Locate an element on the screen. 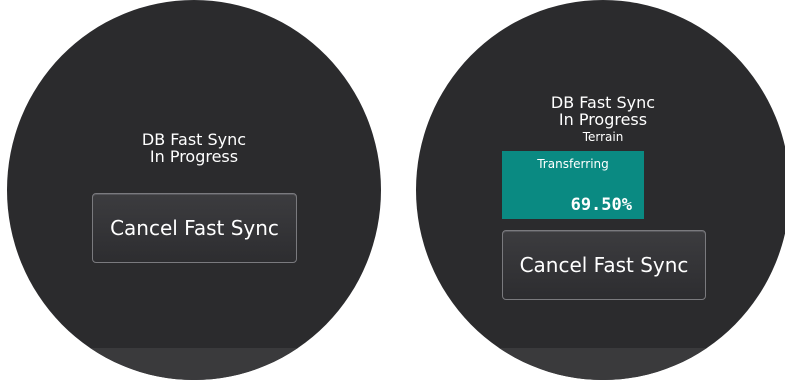 Image resolution: width=785 pixels, height=380 pixels. progress-label: Transferring is located at coordinates (573, 164).